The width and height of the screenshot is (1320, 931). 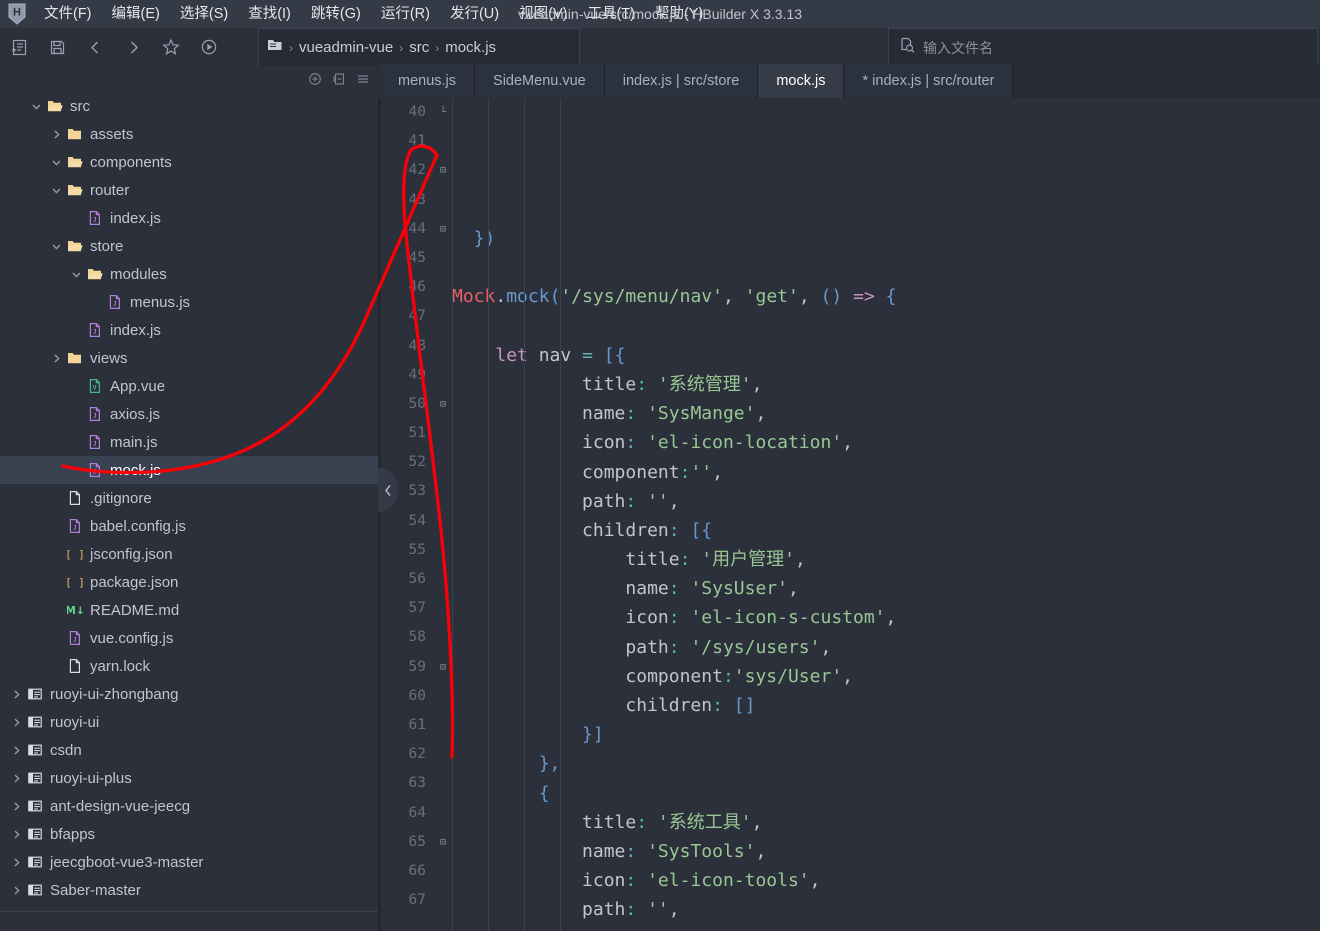 What do you see at coordinates (379, 514) in the screenshot?
I see `editor-splitter` at bounding box center [379, 514].